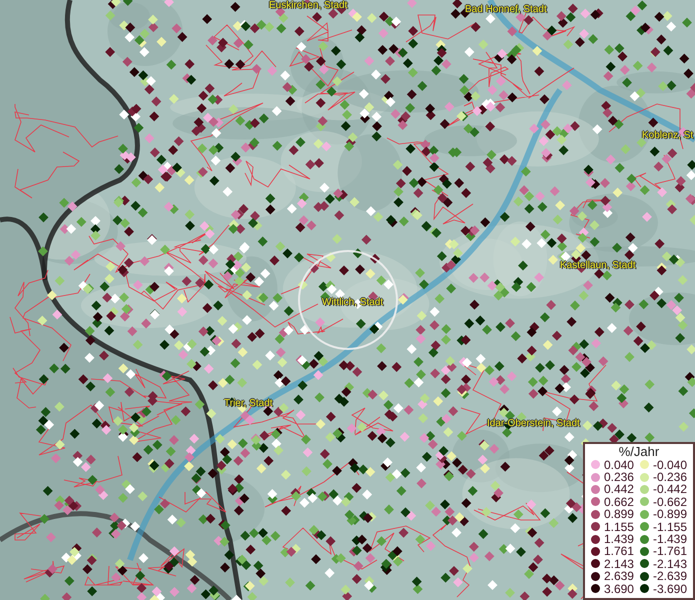 Image resolution: width=695 pixels, height=600 pixels. Describe the element at coordinates (353, 302) in the screenshot. I see `place-label: Wittlich, Stadt` at that location.